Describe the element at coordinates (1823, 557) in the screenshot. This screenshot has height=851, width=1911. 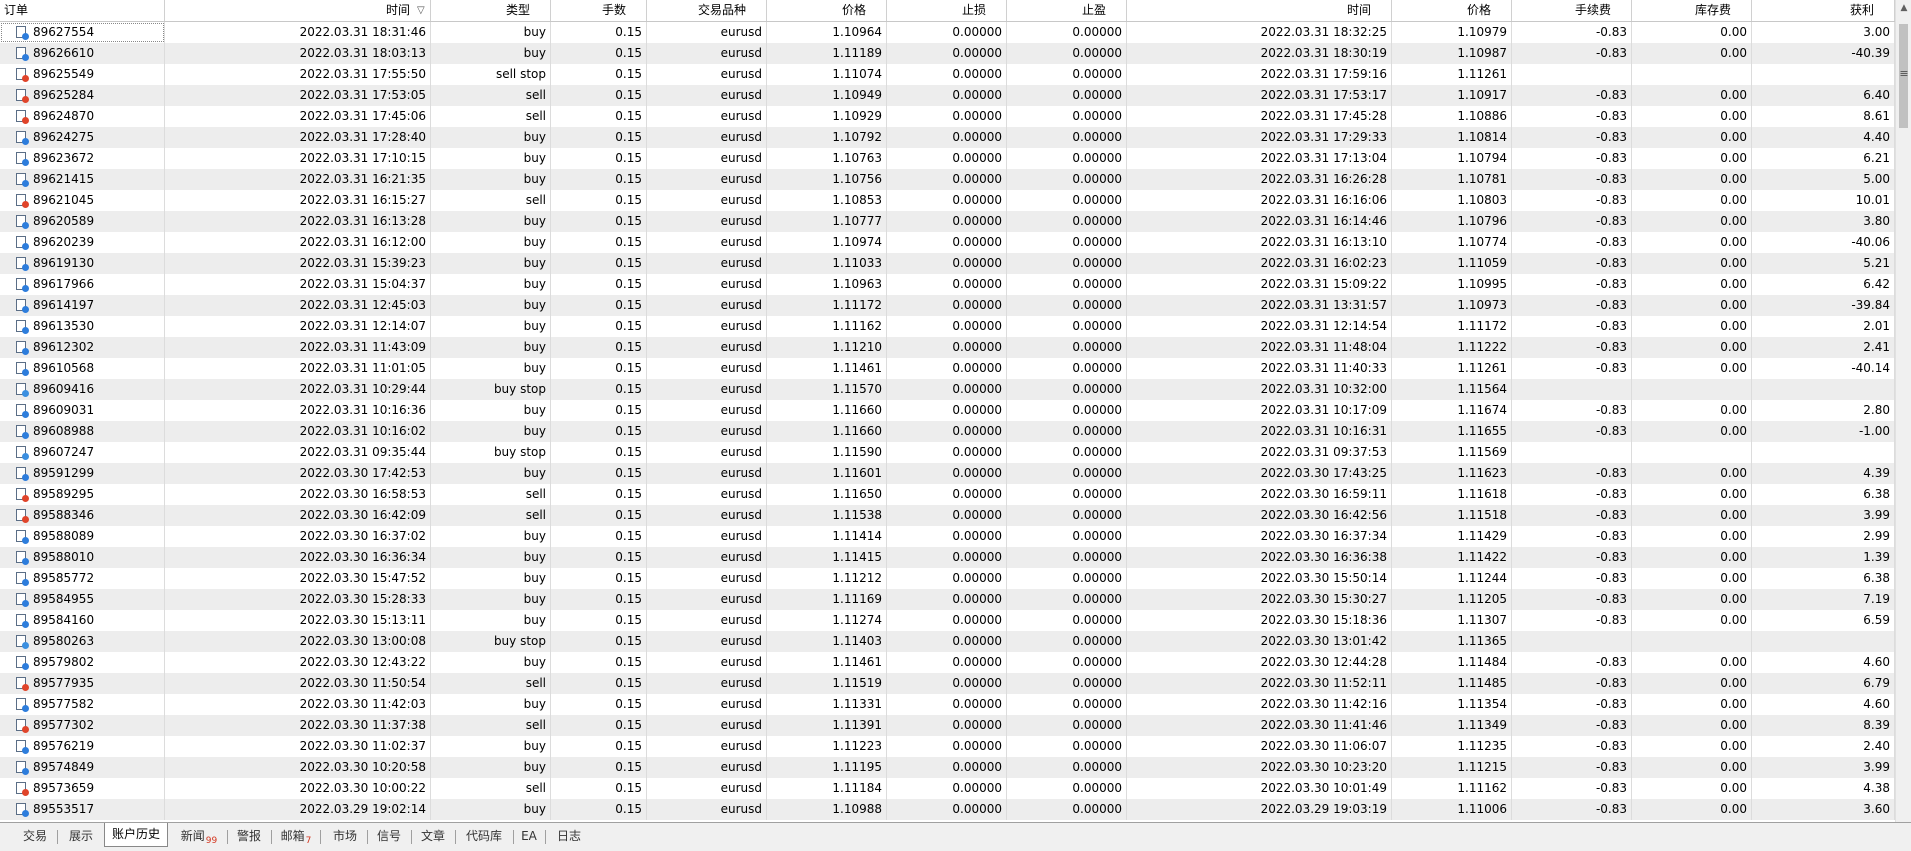
I see `cell-profit: 1.39` at that location.